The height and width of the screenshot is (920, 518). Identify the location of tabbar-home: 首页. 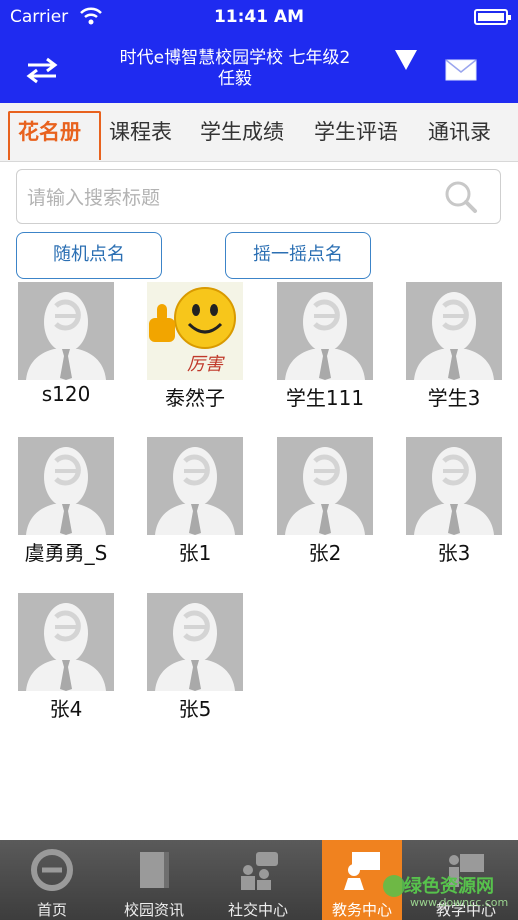
(52, 880).